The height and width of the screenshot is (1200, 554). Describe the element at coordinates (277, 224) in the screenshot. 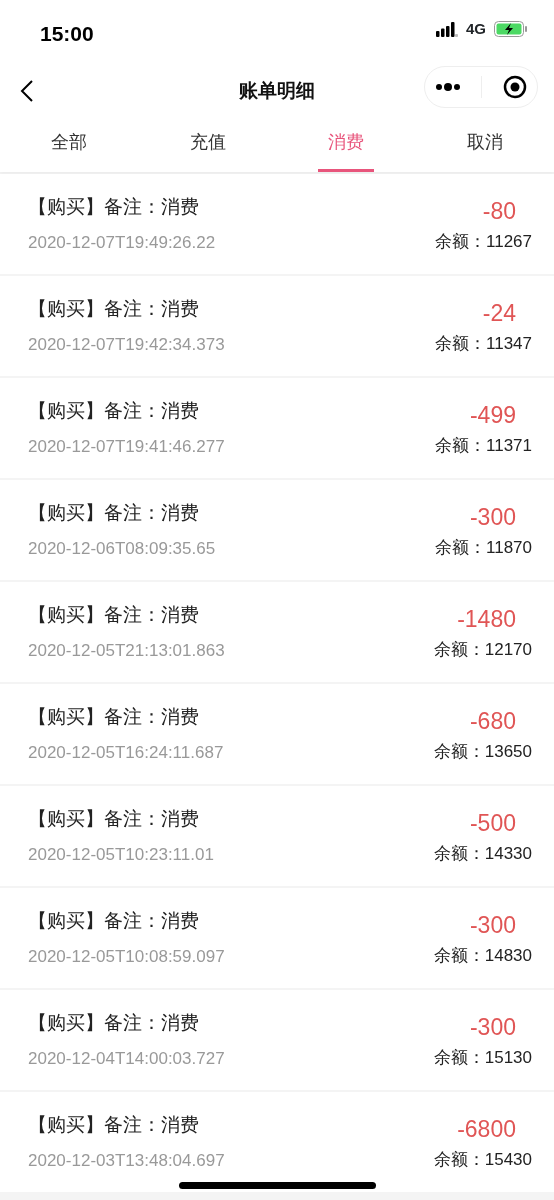

I see `record-row: 【购买】备注：消费 2020-12-07T19:49:26.22 -80 余额：11267` at that location.